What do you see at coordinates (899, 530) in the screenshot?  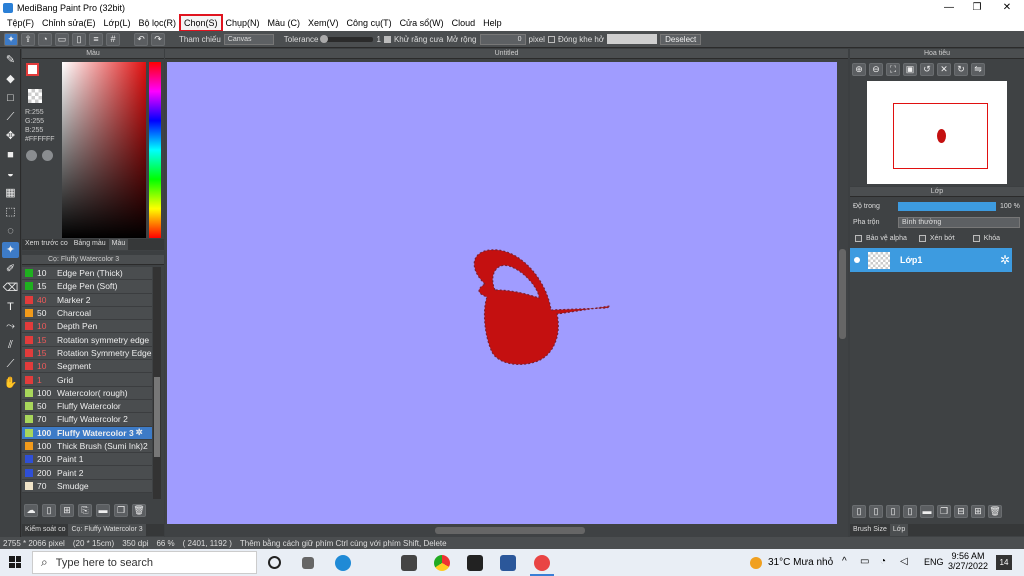 I see `tab-layer: Lớp` at bounding box center [899, 530].